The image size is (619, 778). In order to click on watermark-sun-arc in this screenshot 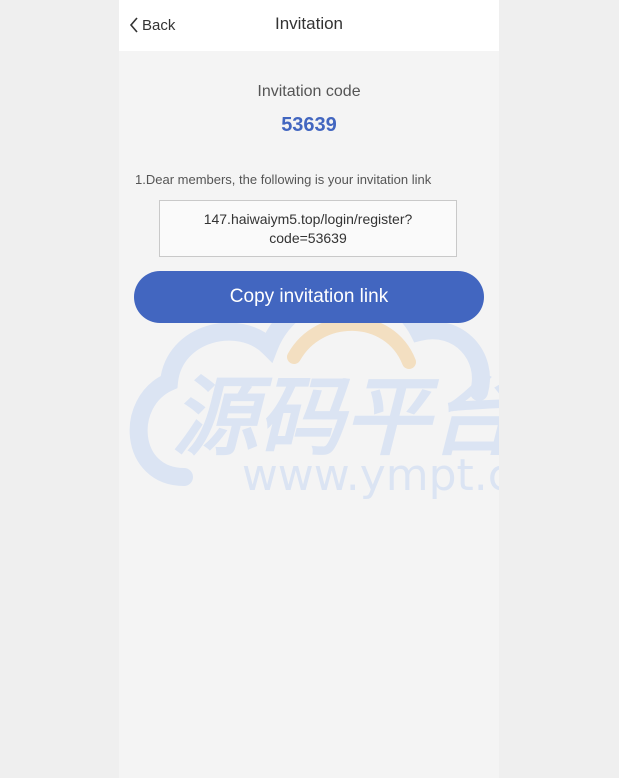, I will do `click(351, 342)`.